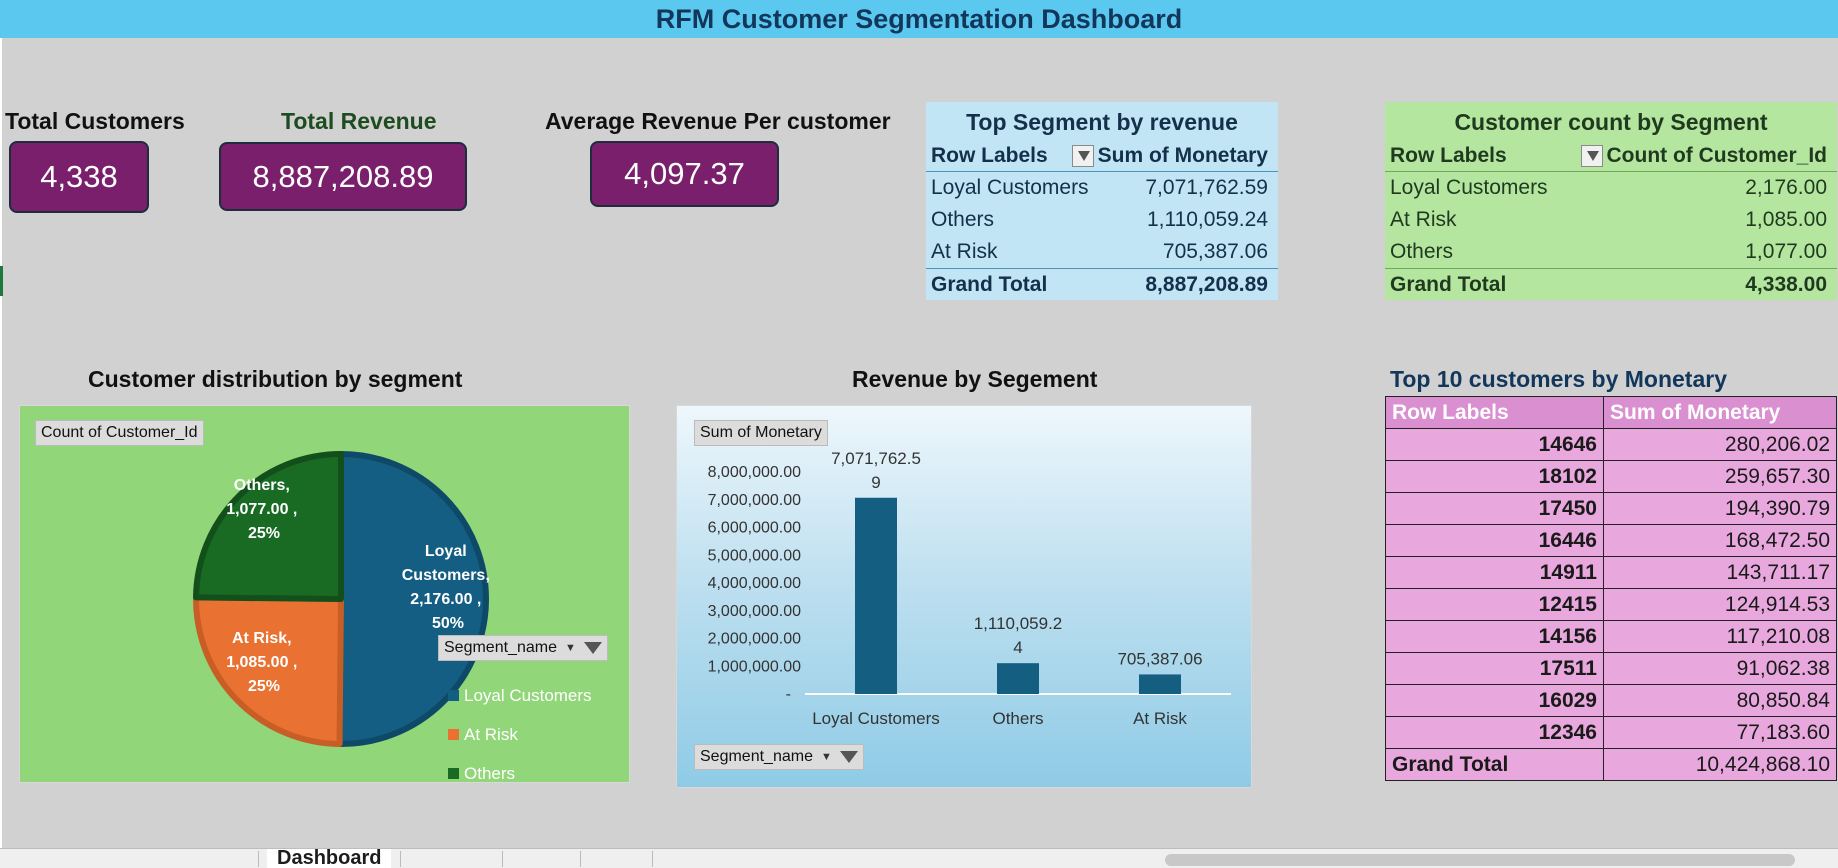  I want to click on customer-id-cell: 18102, so click(1494, 476).